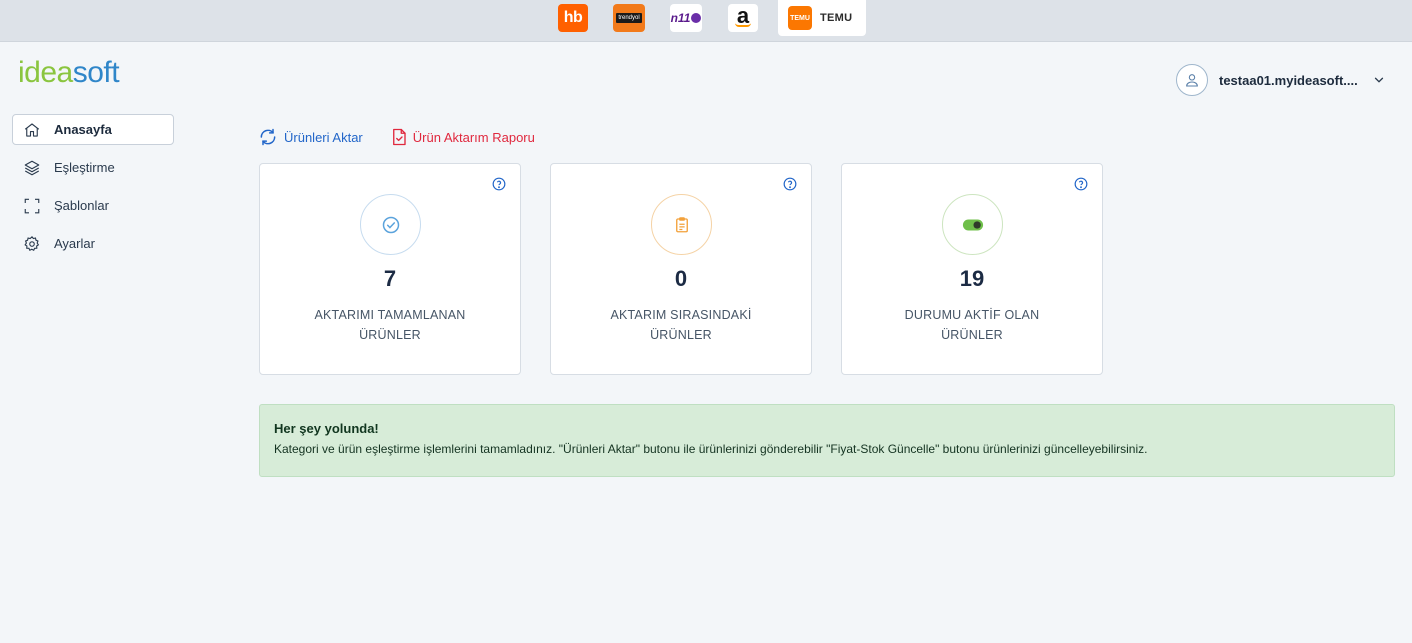 This screenshot has height=643, width=1412. What do you see at coordinates (706, 21) in the screenshot?
I see `marketplace-bar: hb trendyol n11 a TEMU TEMU` at bounding box center [706, 21].